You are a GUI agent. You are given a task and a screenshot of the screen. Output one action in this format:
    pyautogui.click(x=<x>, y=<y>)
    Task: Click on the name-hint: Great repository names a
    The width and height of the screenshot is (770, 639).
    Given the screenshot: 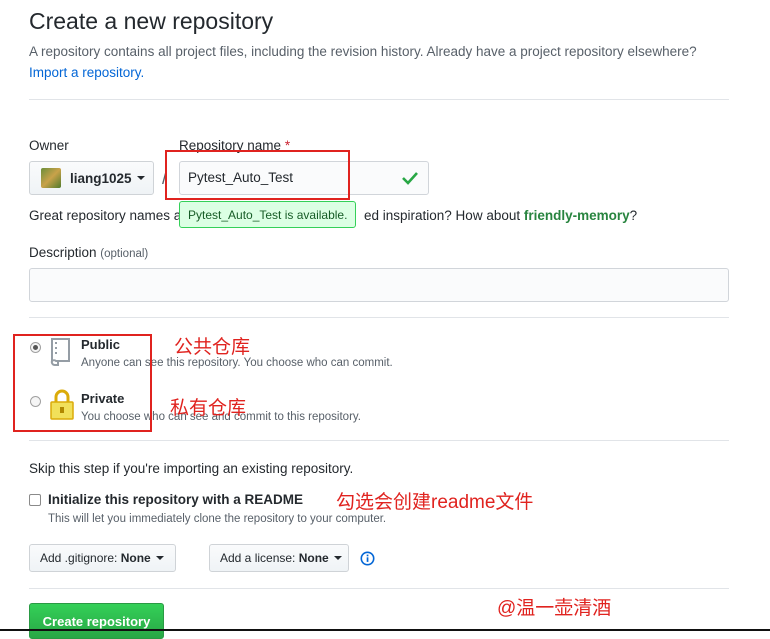 What is the action you would take?
    pyautogui.click(x=105, y=215)
    